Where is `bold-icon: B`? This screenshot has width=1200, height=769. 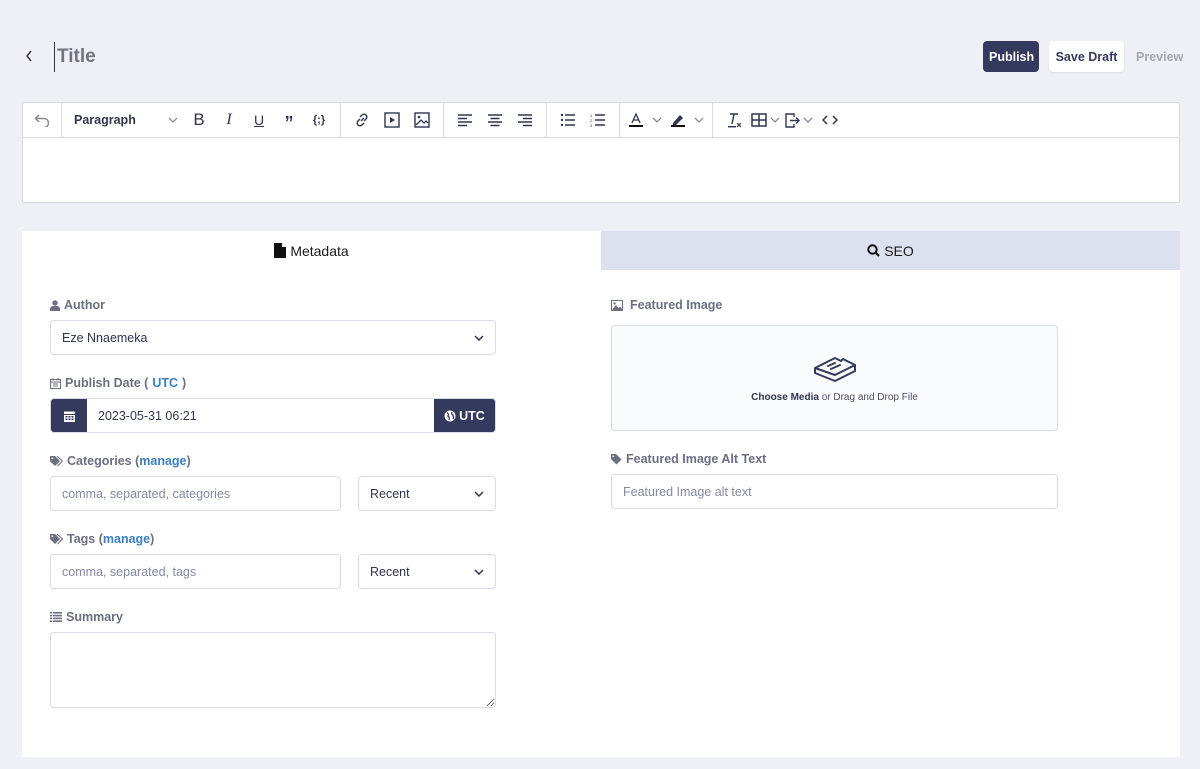 bold-icon: B is located at coordinates (199, 119).